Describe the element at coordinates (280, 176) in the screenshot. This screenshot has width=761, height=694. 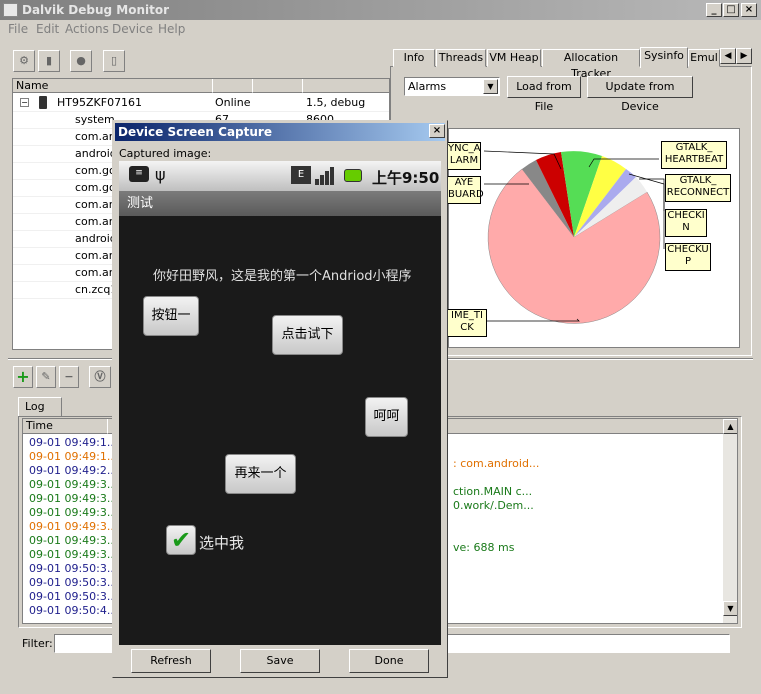
I see `phone-status-bar: ≡ ψ E 上午9:50` at that location.